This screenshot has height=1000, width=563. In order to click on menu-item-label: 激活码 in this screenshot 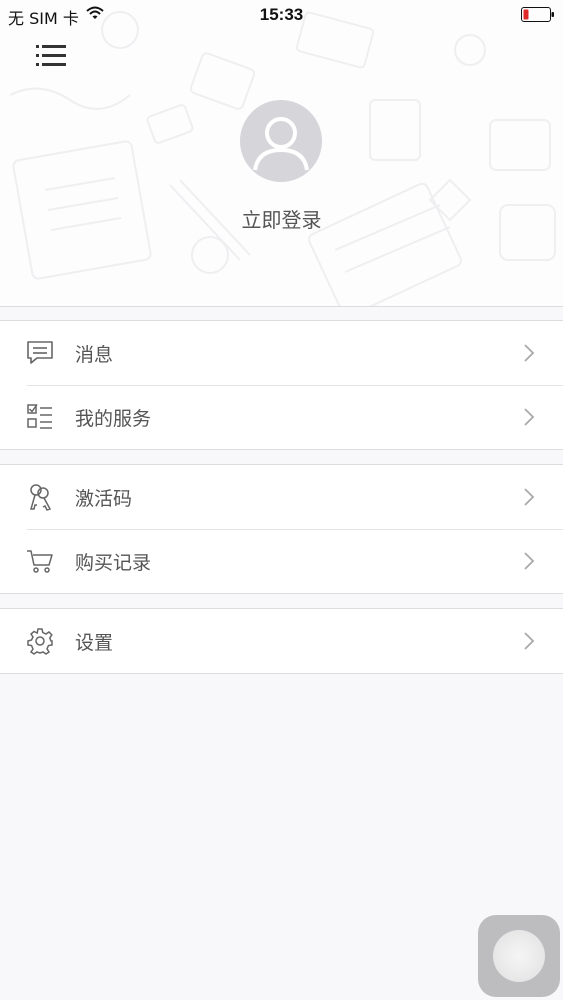, I will do `click(104, 499)`.